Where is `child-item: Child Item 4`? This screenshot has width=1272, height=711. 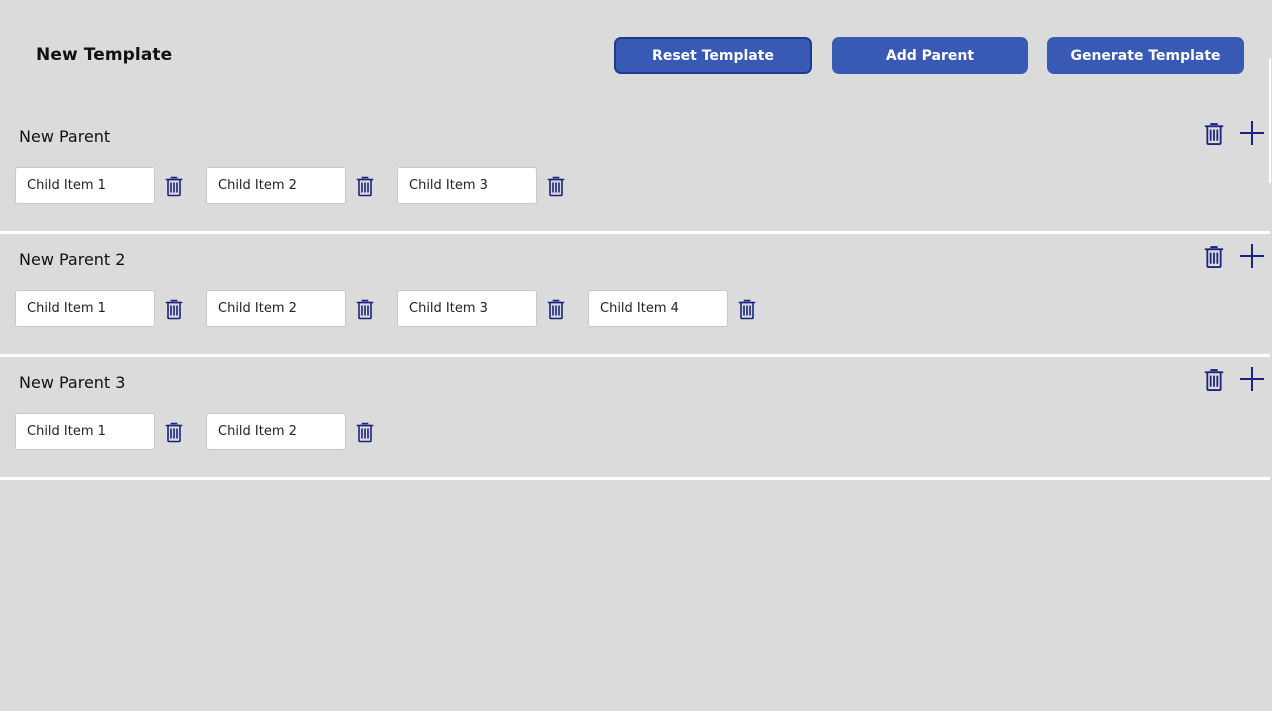 child-item: Child Item 4 is located at coordinates (683, 308).